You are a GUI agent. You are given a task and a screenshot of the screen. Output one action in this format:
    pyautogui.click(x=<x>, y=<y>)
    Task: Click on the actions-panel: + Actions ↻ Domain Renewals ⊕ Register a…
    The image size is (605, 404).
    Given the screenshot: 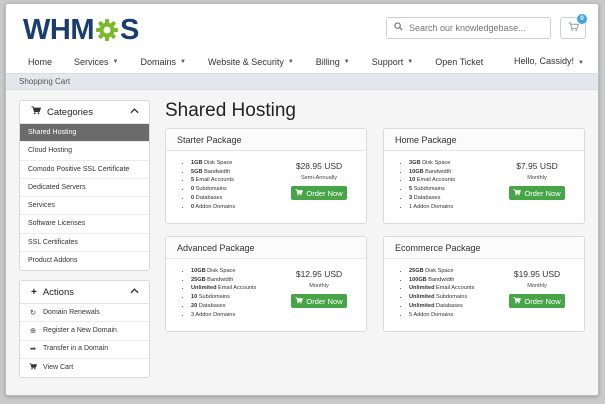 What is the action you would take?
    pyautogui.click(x=84, y=329)
    